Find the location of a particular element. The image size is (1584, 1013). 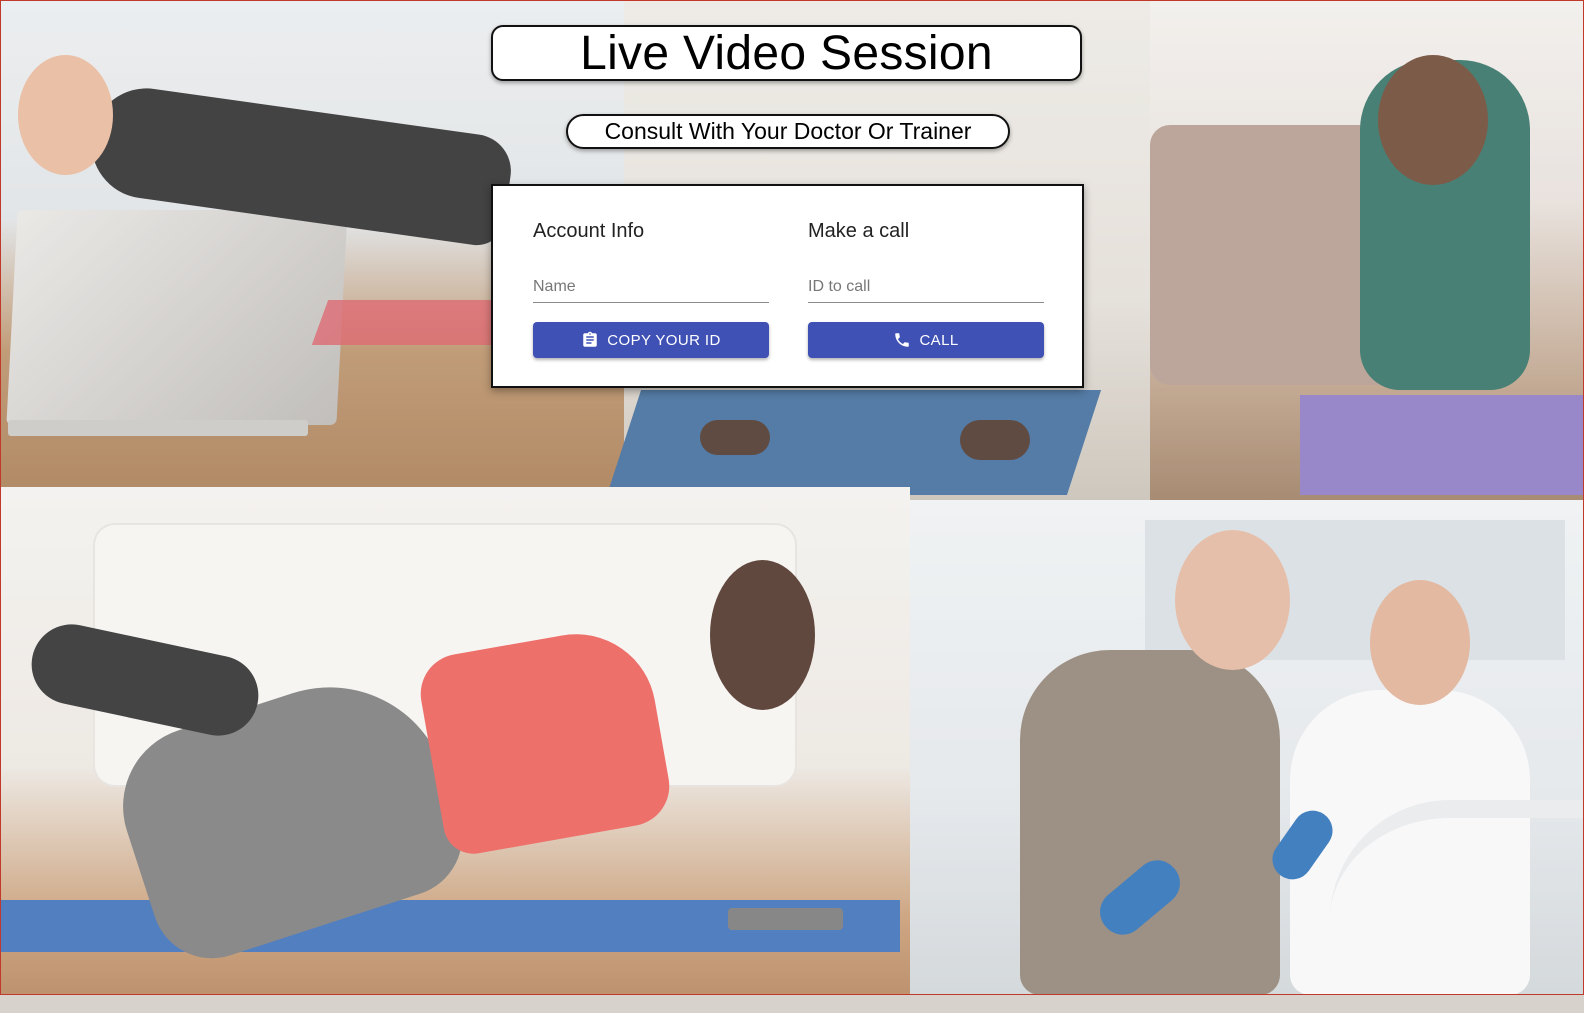

title-banner: Live Video Session is located at coordinates (786, 53).